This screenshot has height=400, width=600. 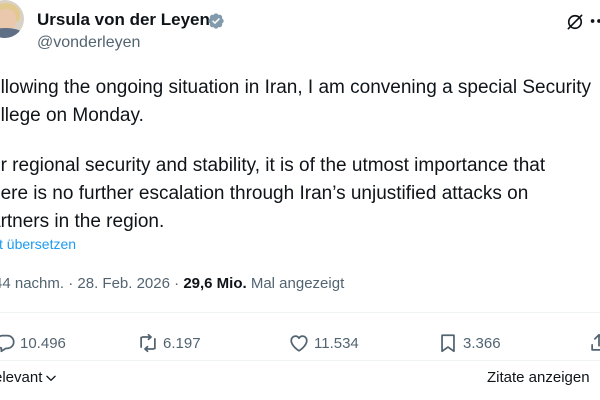 I want to click on reply-sort-dropdown: elevant, so click(x=29, y=377).